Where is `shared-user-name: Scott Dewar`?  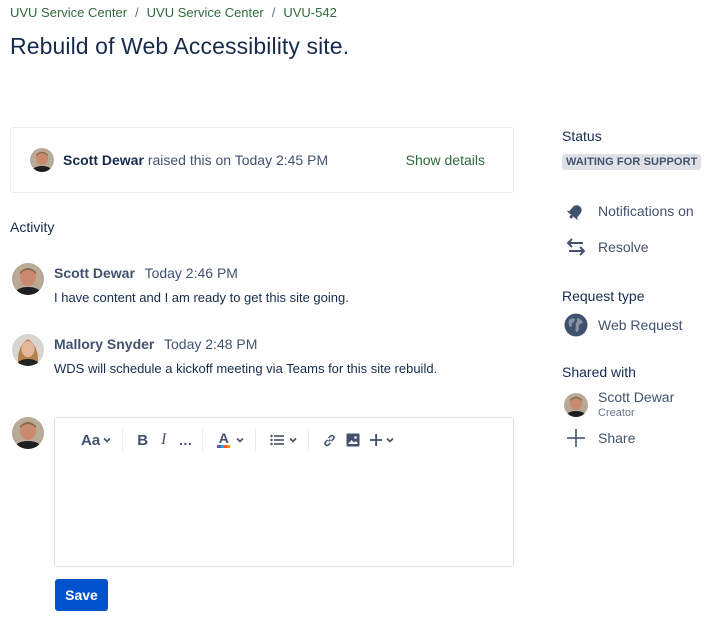
shared-user-name: Scott Dewar is located at coordinates (636, 397).